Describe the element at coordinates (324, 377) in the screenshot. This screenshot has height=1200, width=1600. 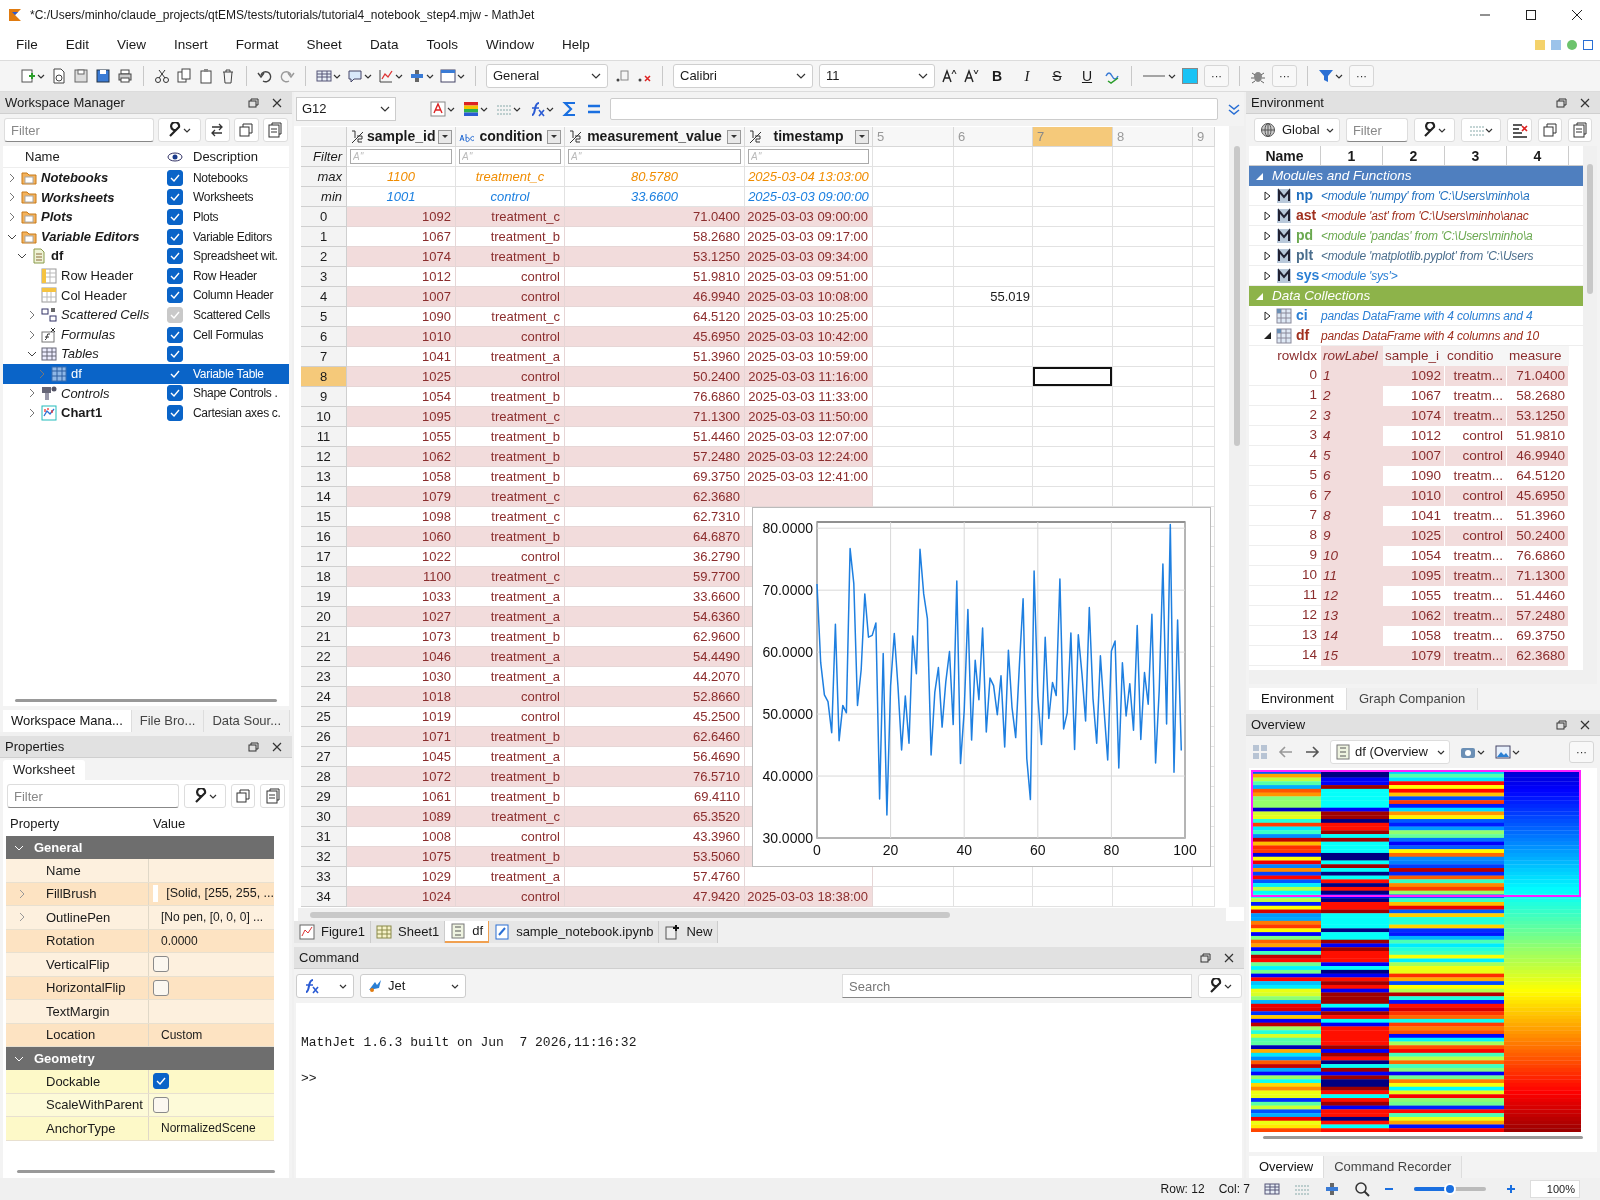
I see `row-header: 8` at that location.